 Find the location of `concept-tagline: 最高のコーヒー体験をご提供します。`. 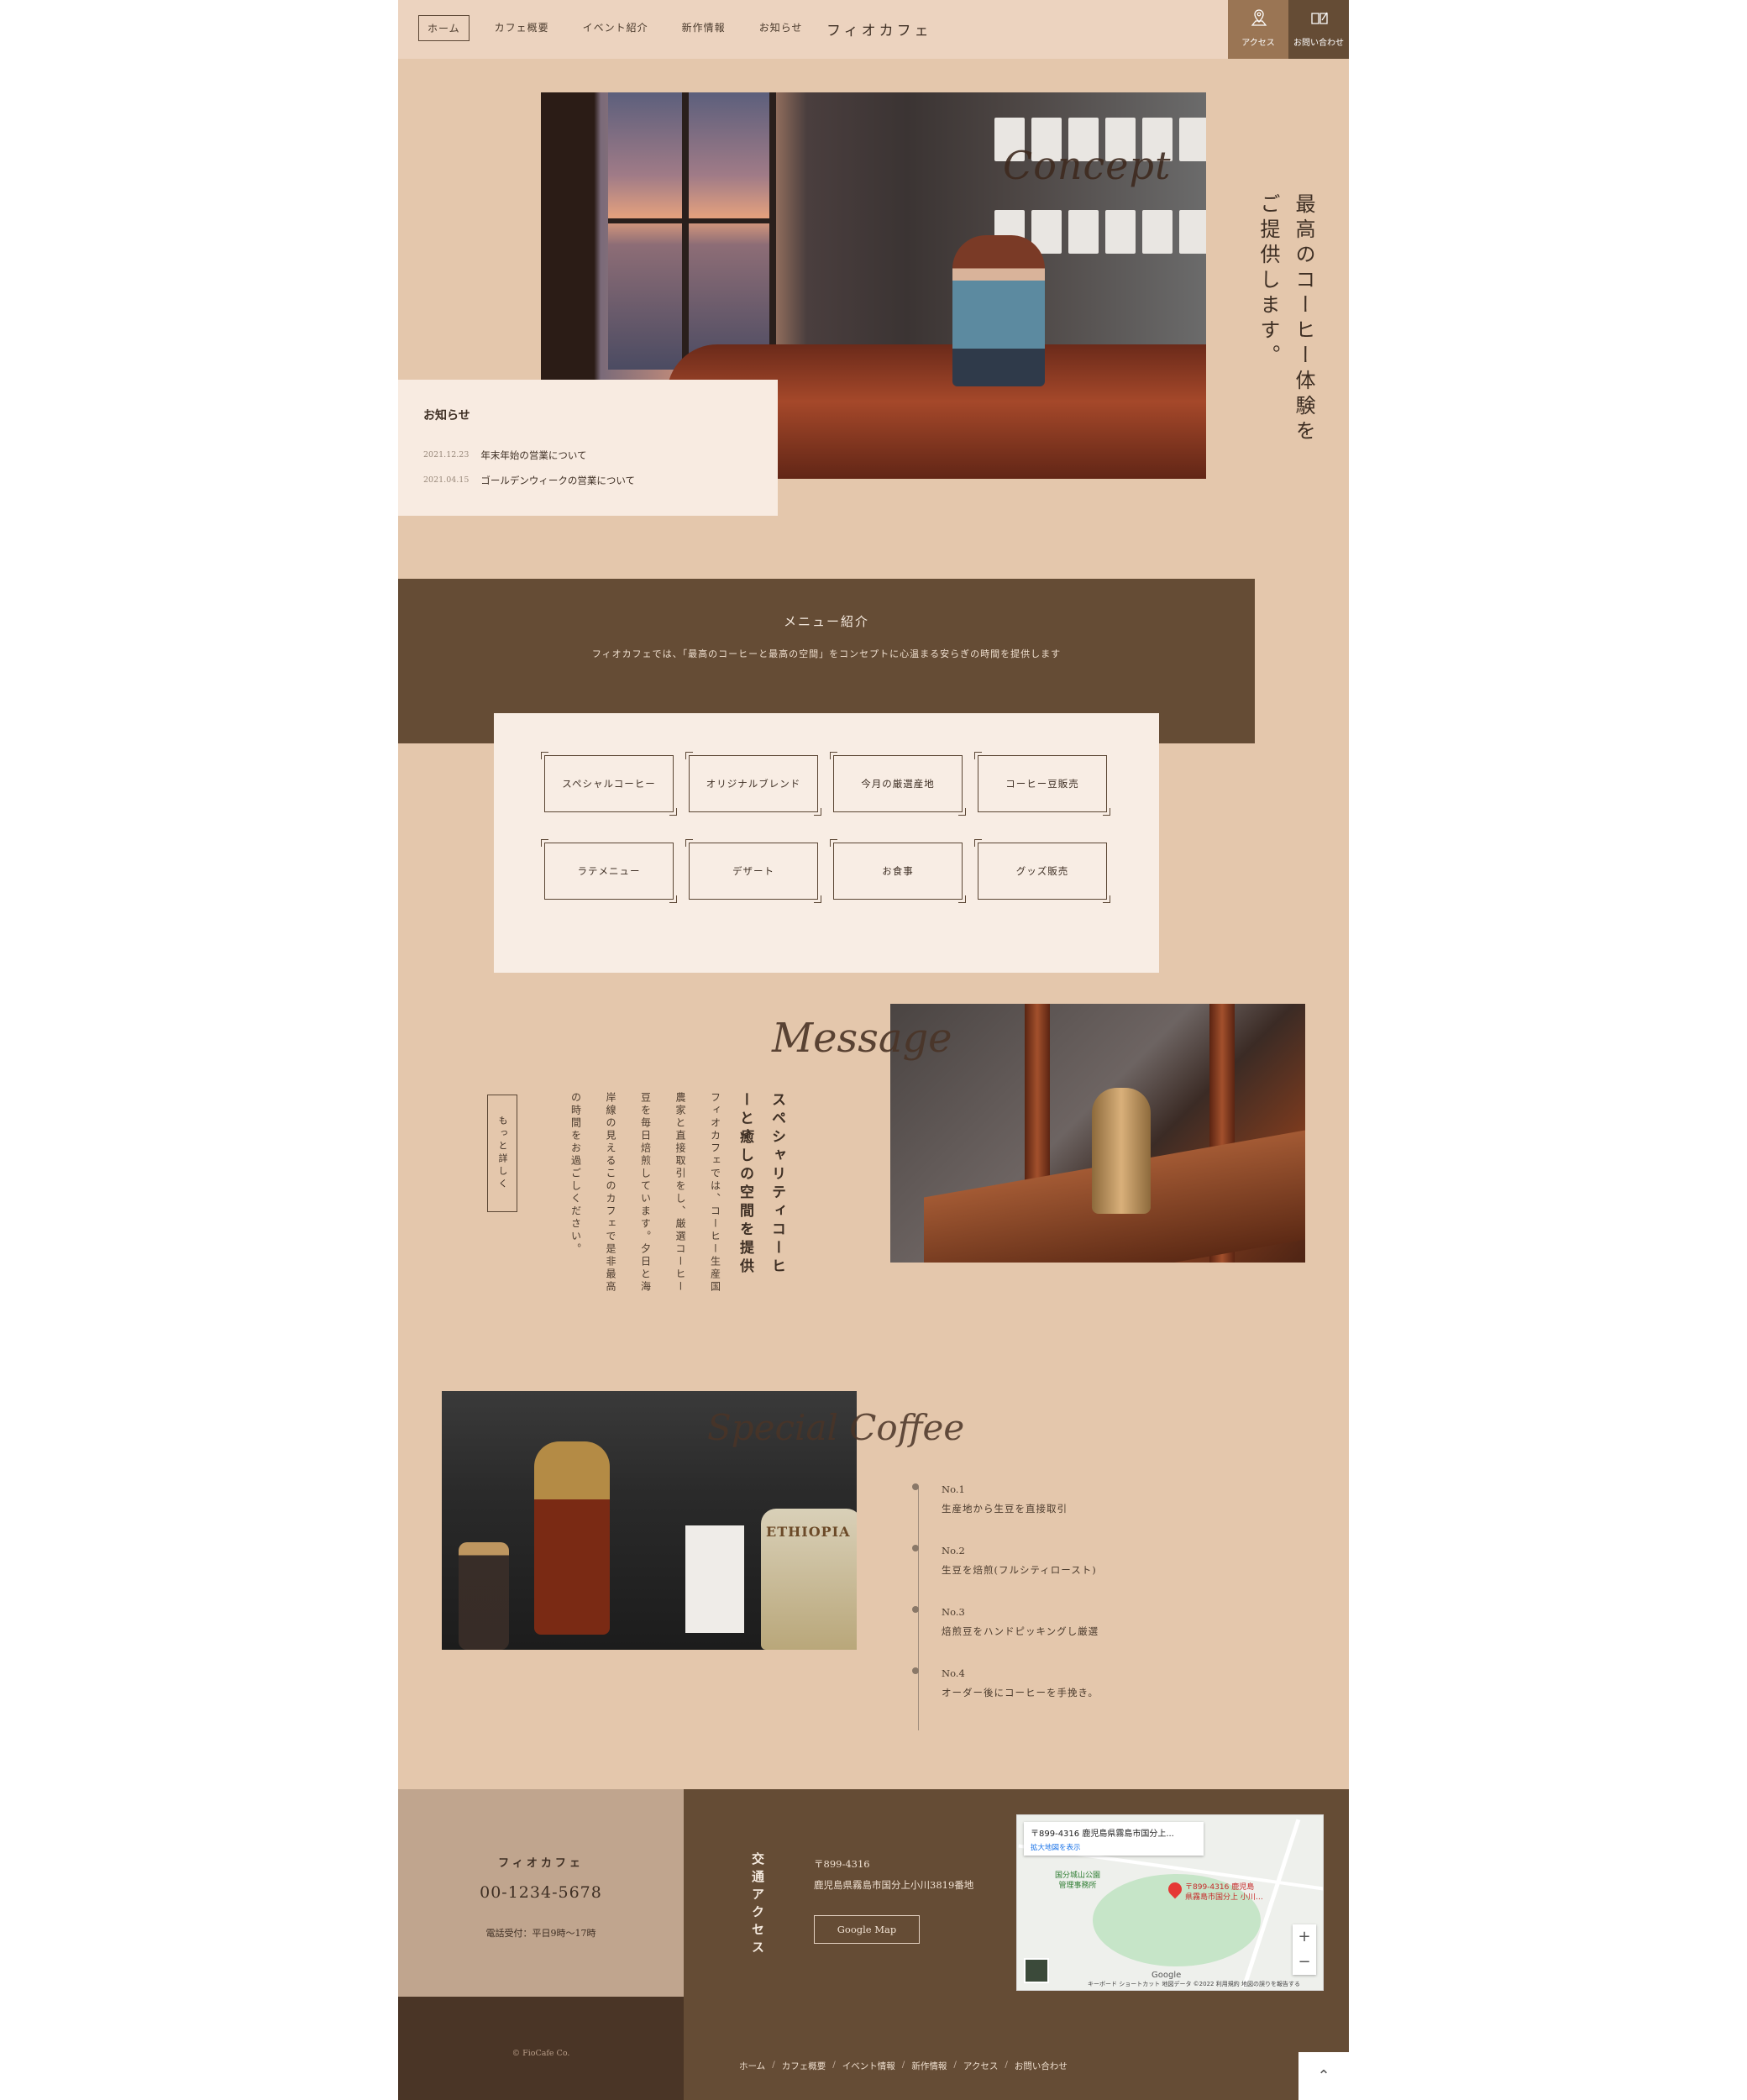

concept-tagline: 最高のコーヒー体験をご提供します。 is located at coordinates (1285, 319).